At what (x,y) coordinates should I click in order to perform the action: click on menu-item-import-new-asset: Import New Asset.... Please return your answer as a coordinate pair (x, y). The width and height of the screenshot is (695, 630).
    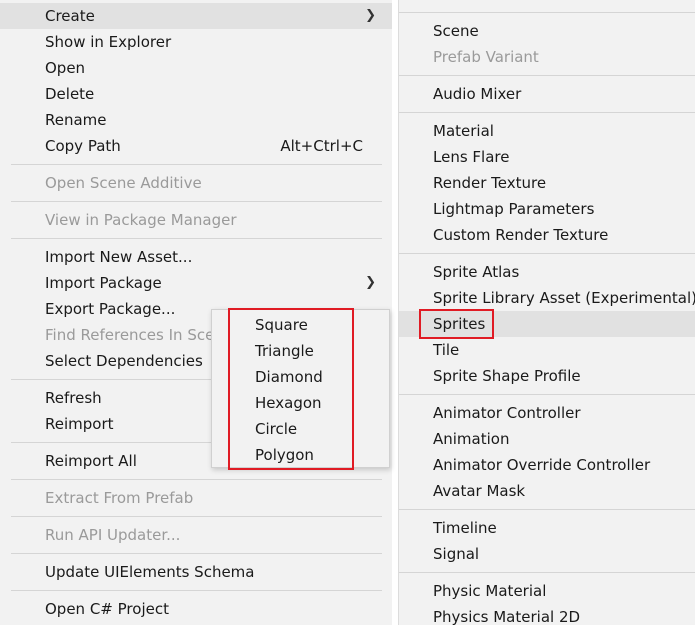
    Looking at the image, I should click on (196, 257).